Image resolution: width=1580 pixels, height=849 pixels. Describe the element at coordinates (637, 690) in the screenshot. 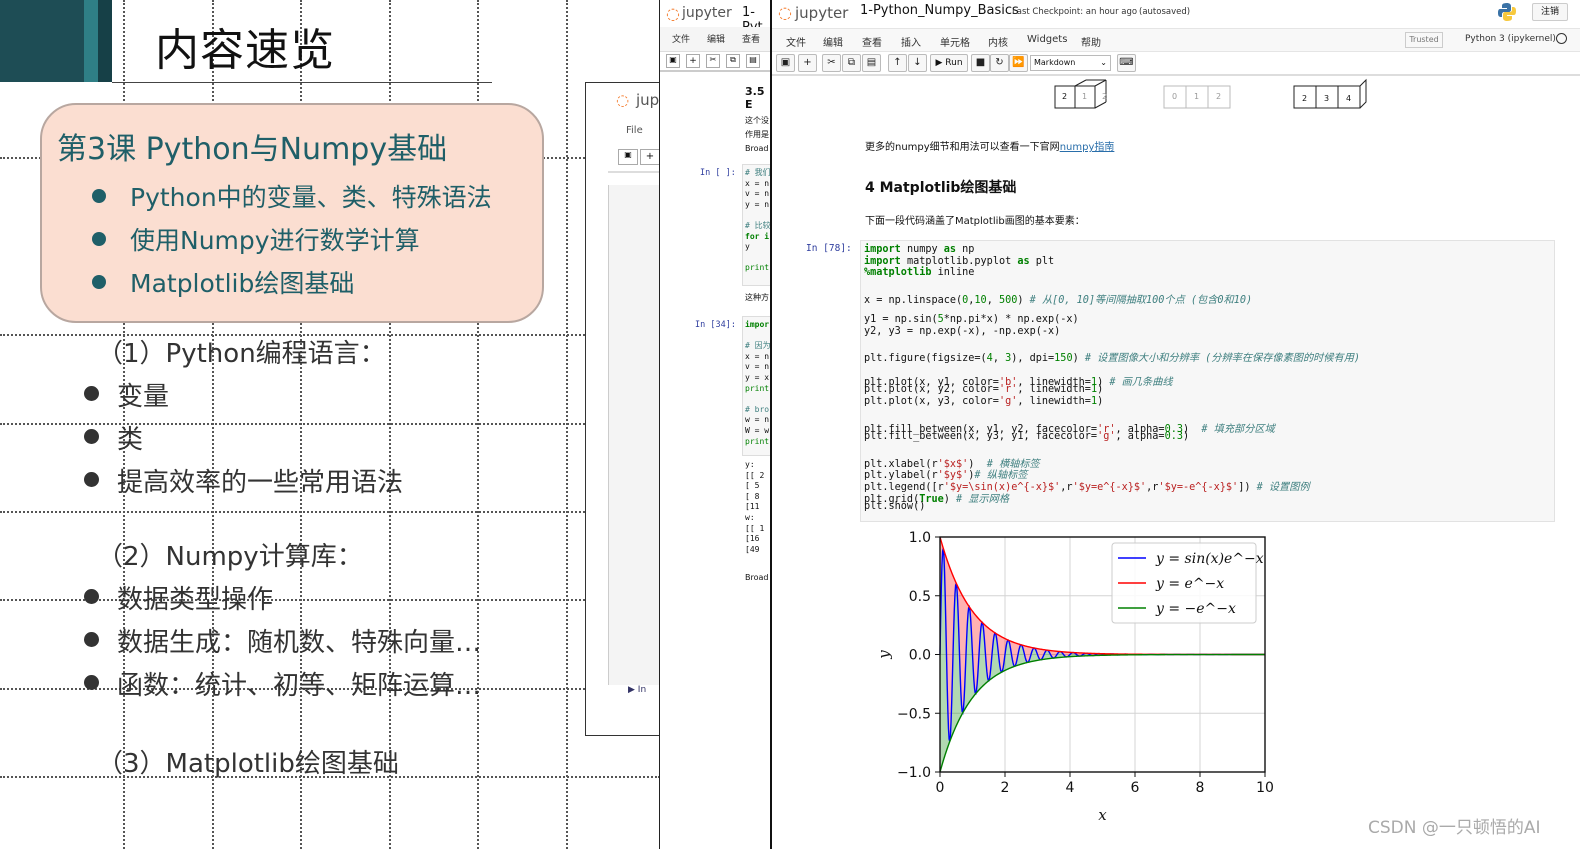

I see `cell-prompt: ▶ In` at that location.